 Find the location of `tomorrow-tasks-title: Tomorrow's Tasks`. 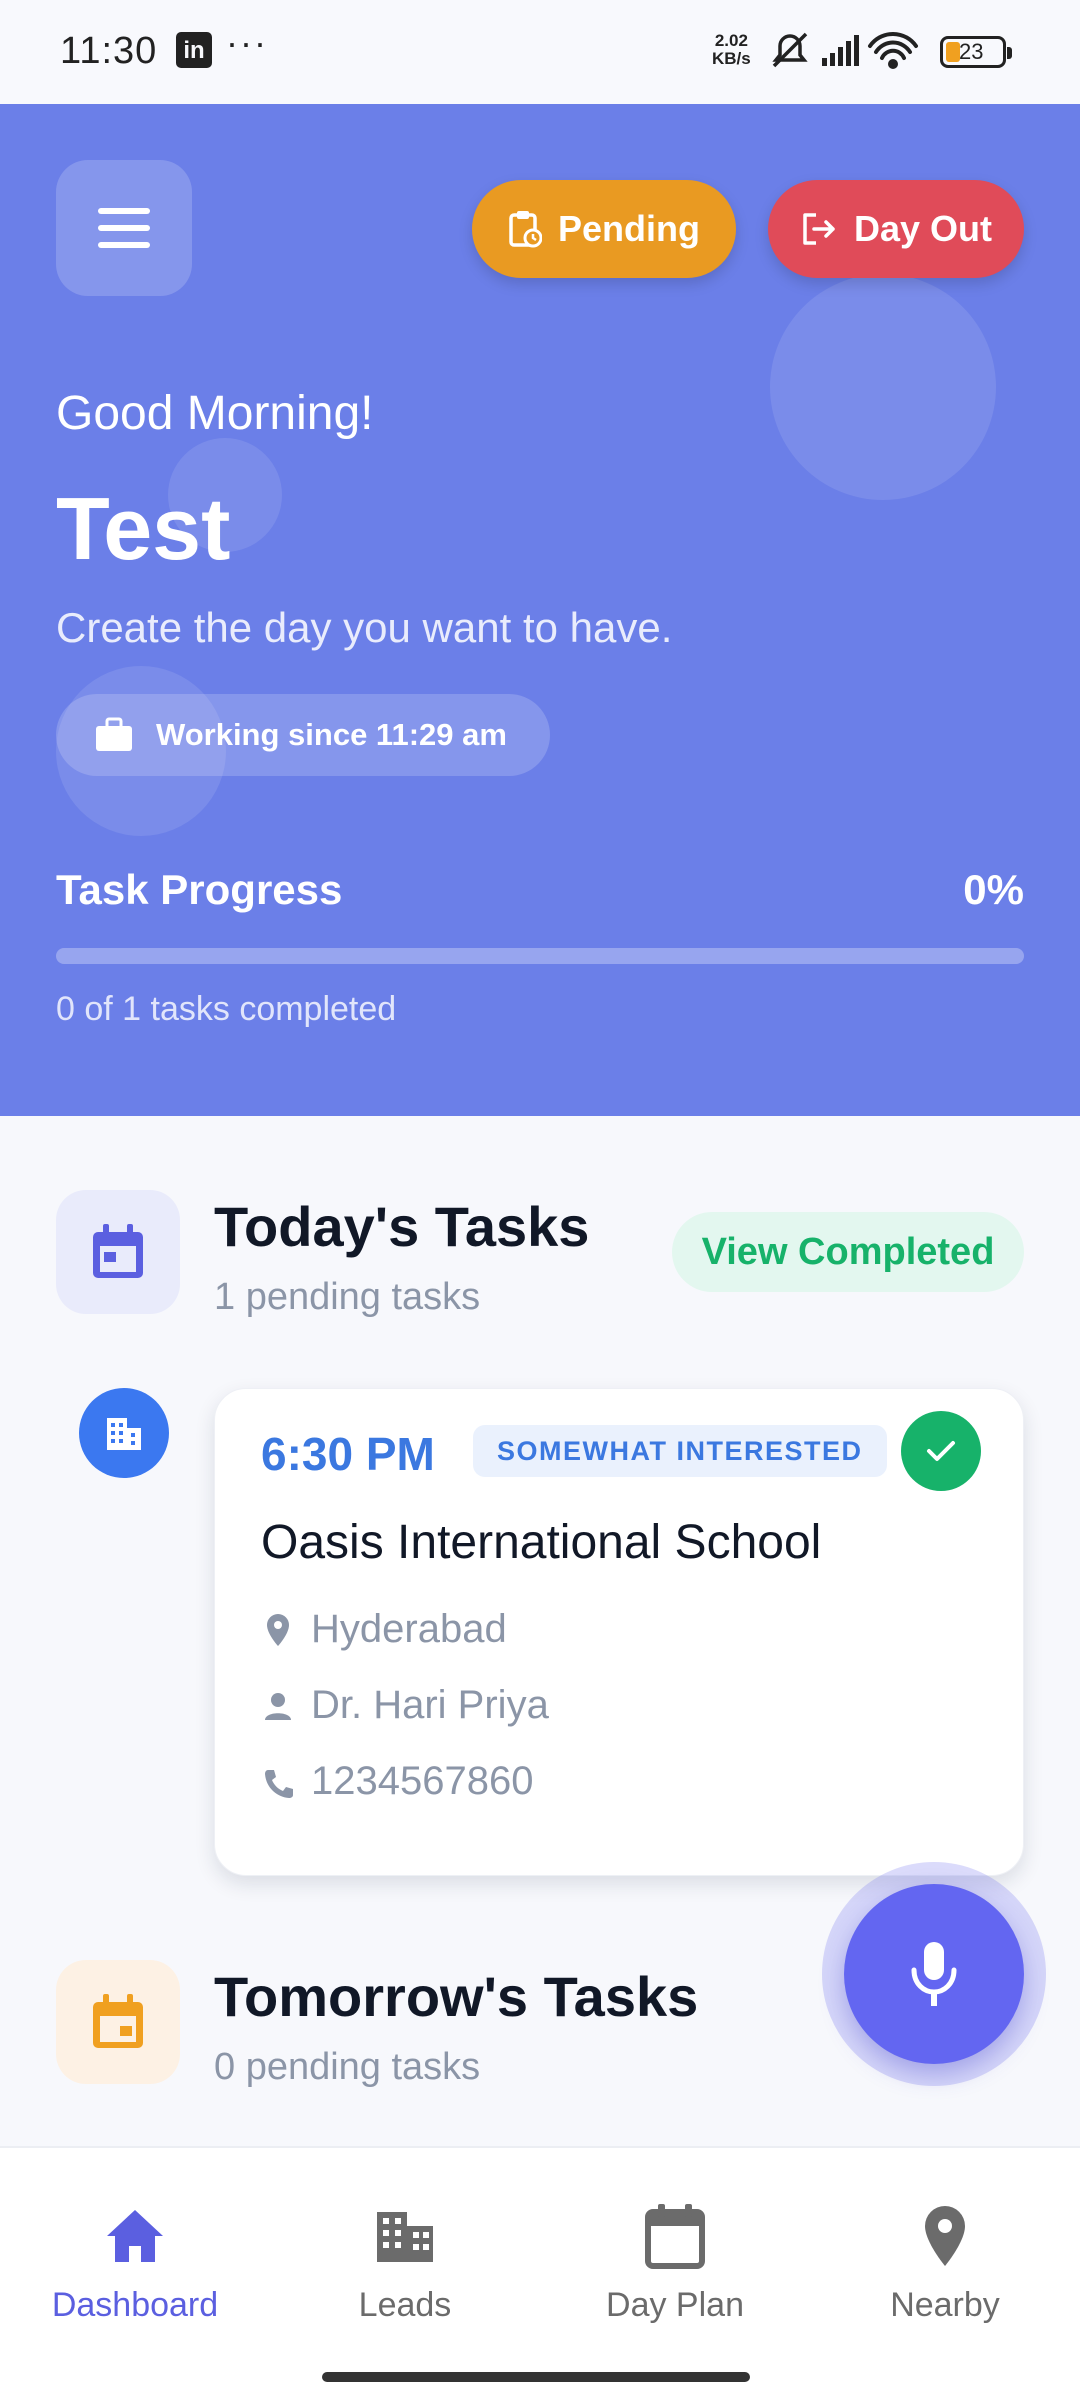

tomorrow-tasks-title: Tomorrow's Tasks is located at coordinates (456, 1996).